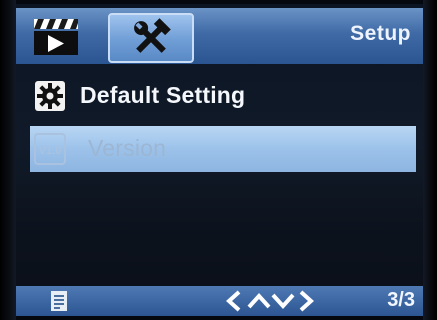 The height and width of the screenshot is (320, 437). I want to click on device-bezel-left, so click(8, 160).